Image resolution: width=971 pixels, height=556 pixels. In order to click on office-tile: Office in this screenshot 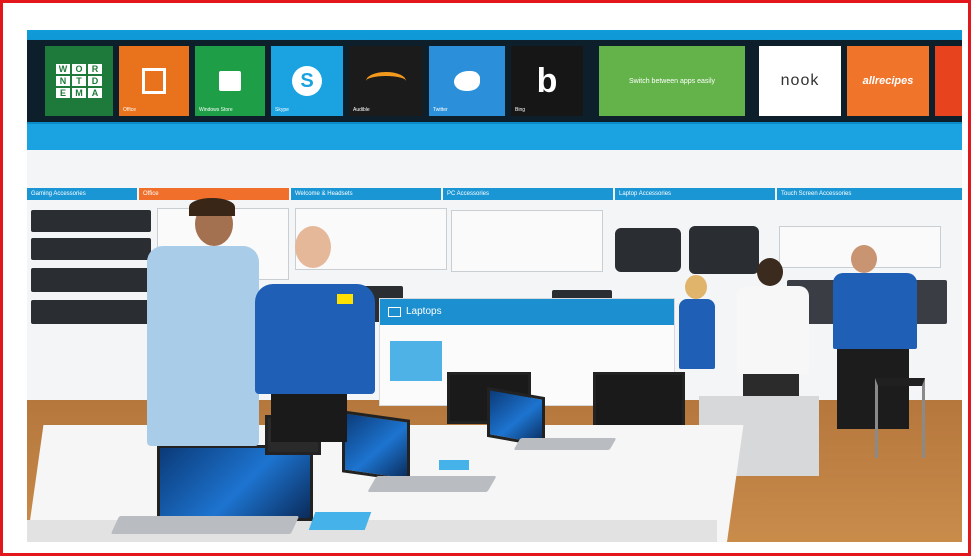, I will do `click(154, 81)`.